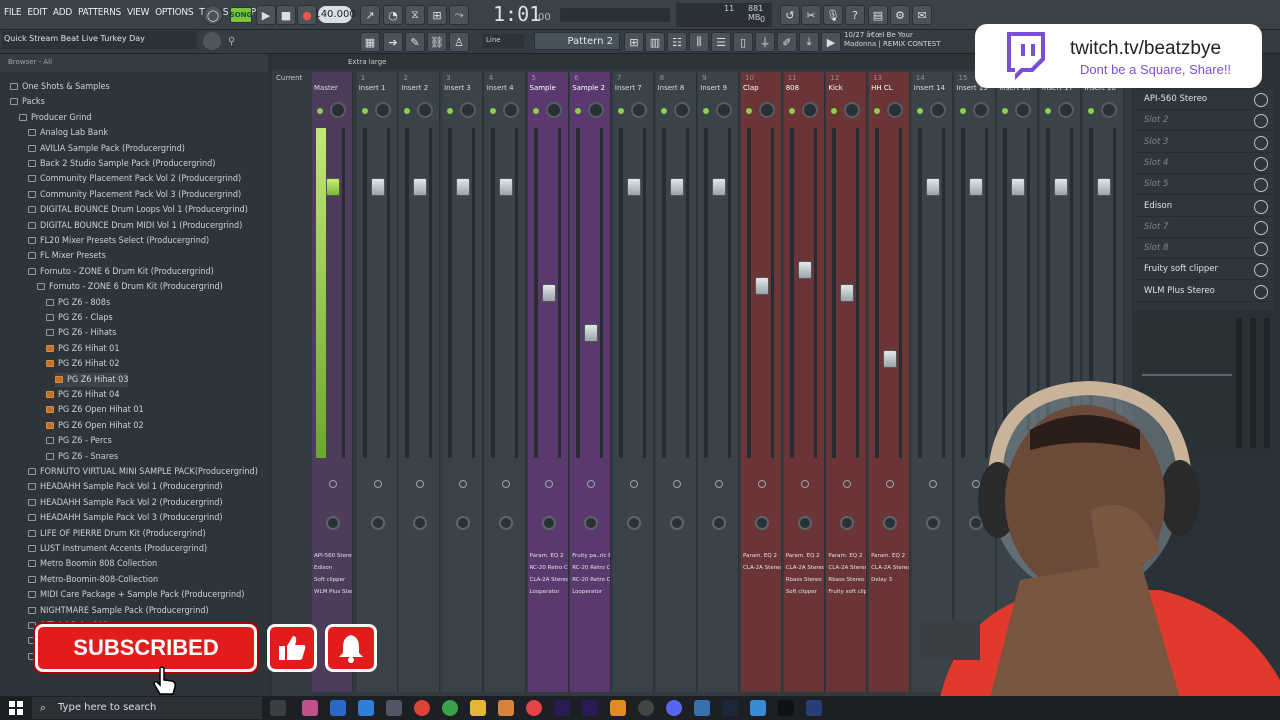 The width and height of the screenshot is (1280, 720). I want to click on browser-folder-item: PG Z6 - Percs, so click(79, 441).